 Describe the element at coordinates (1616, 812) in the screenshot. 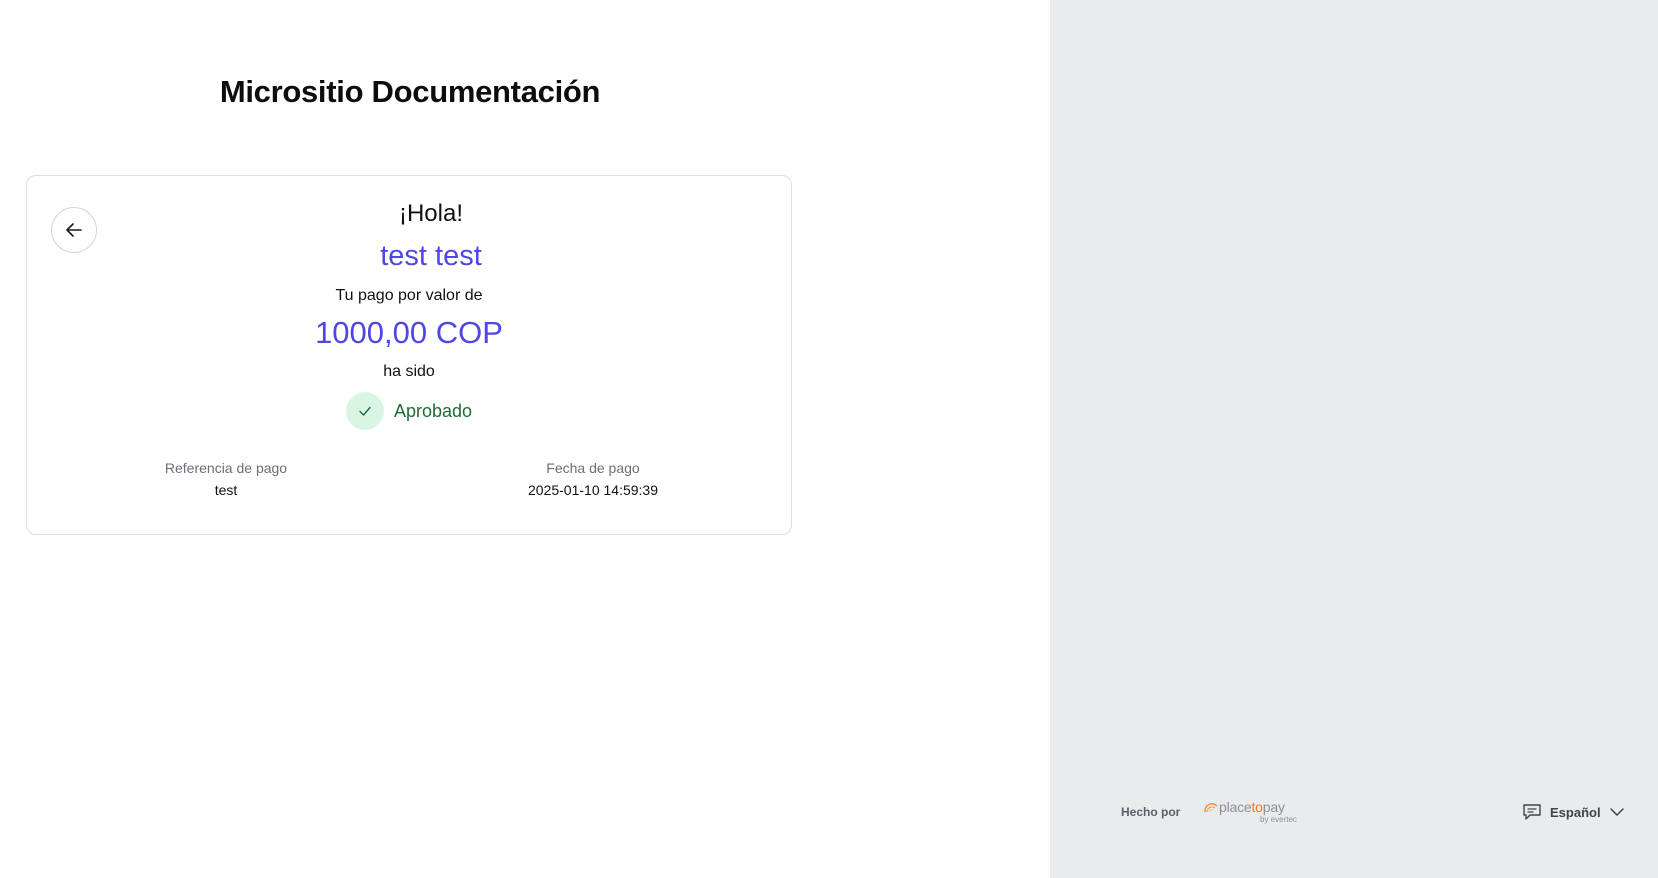

I see `chevron-down-icon` at that location.